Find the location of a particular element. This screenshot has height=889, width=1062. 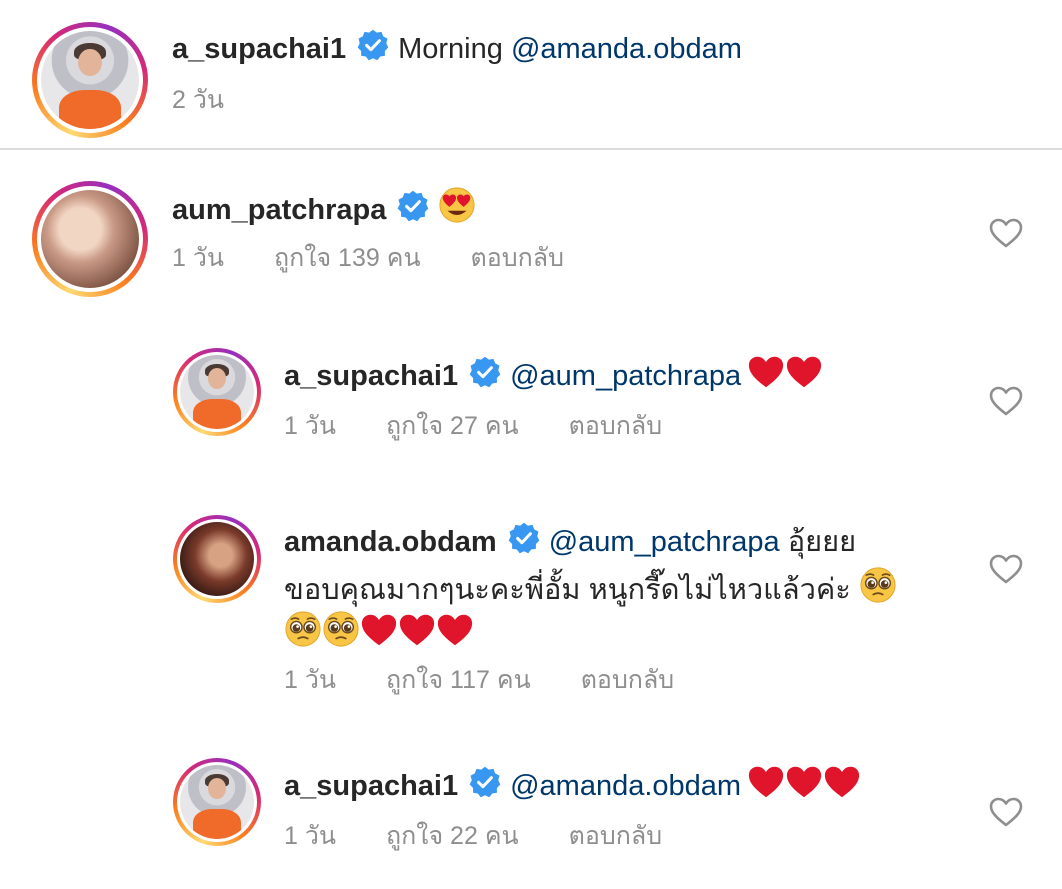

caption-text: Morning is located at coordinates (454, 49).